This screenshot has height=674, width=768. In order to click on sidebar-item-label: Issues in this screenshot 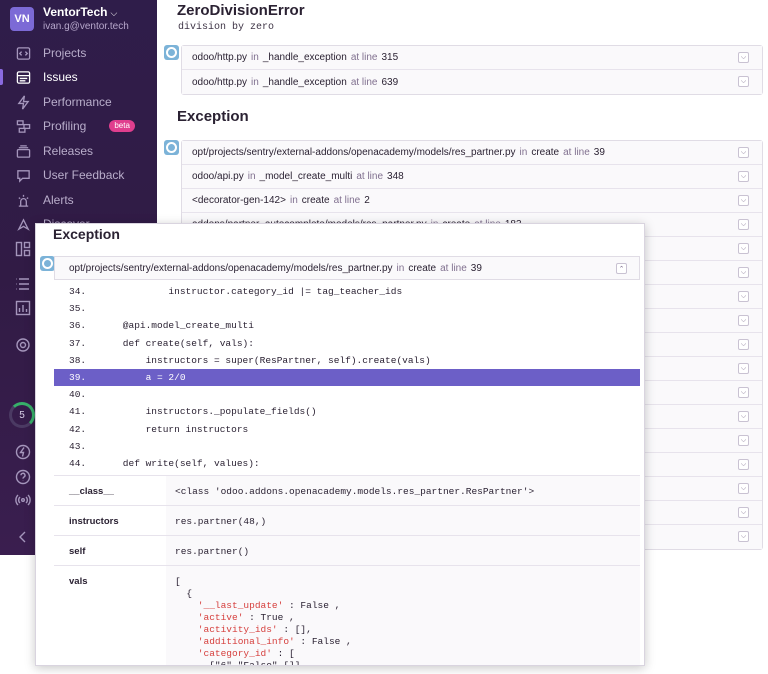, I will do `click(60, 77)`.